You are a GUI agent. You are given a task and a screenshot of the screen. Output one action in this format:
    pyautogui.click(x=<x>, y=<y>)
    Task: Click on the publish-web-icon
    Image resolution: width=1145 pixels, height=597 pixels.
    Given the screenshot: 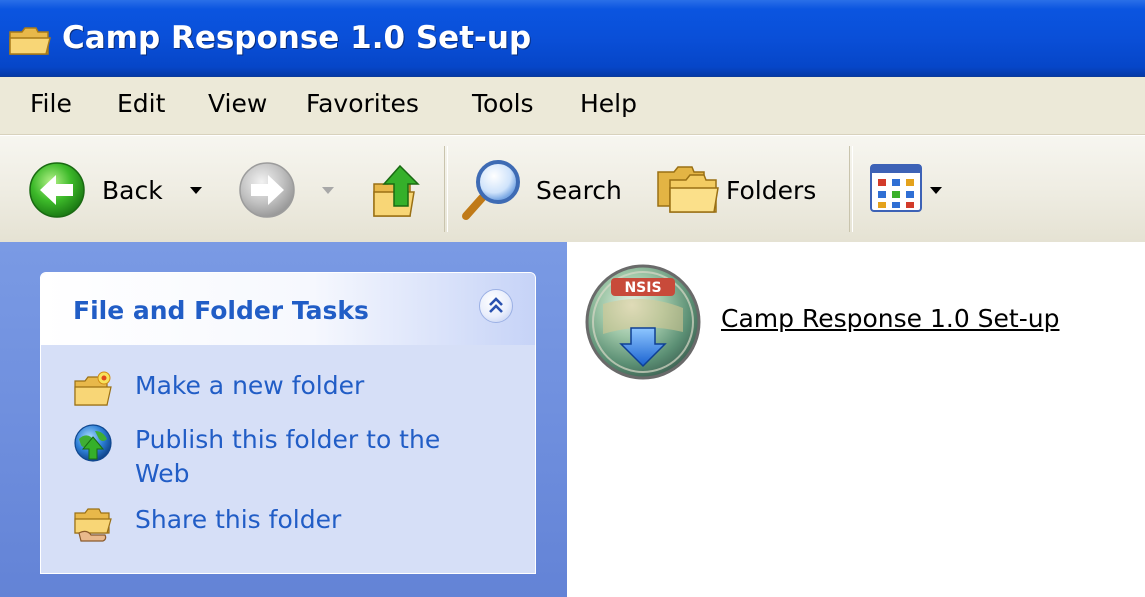 What is the action you would take?
    pyautogui.click(x=93, y=443)
    